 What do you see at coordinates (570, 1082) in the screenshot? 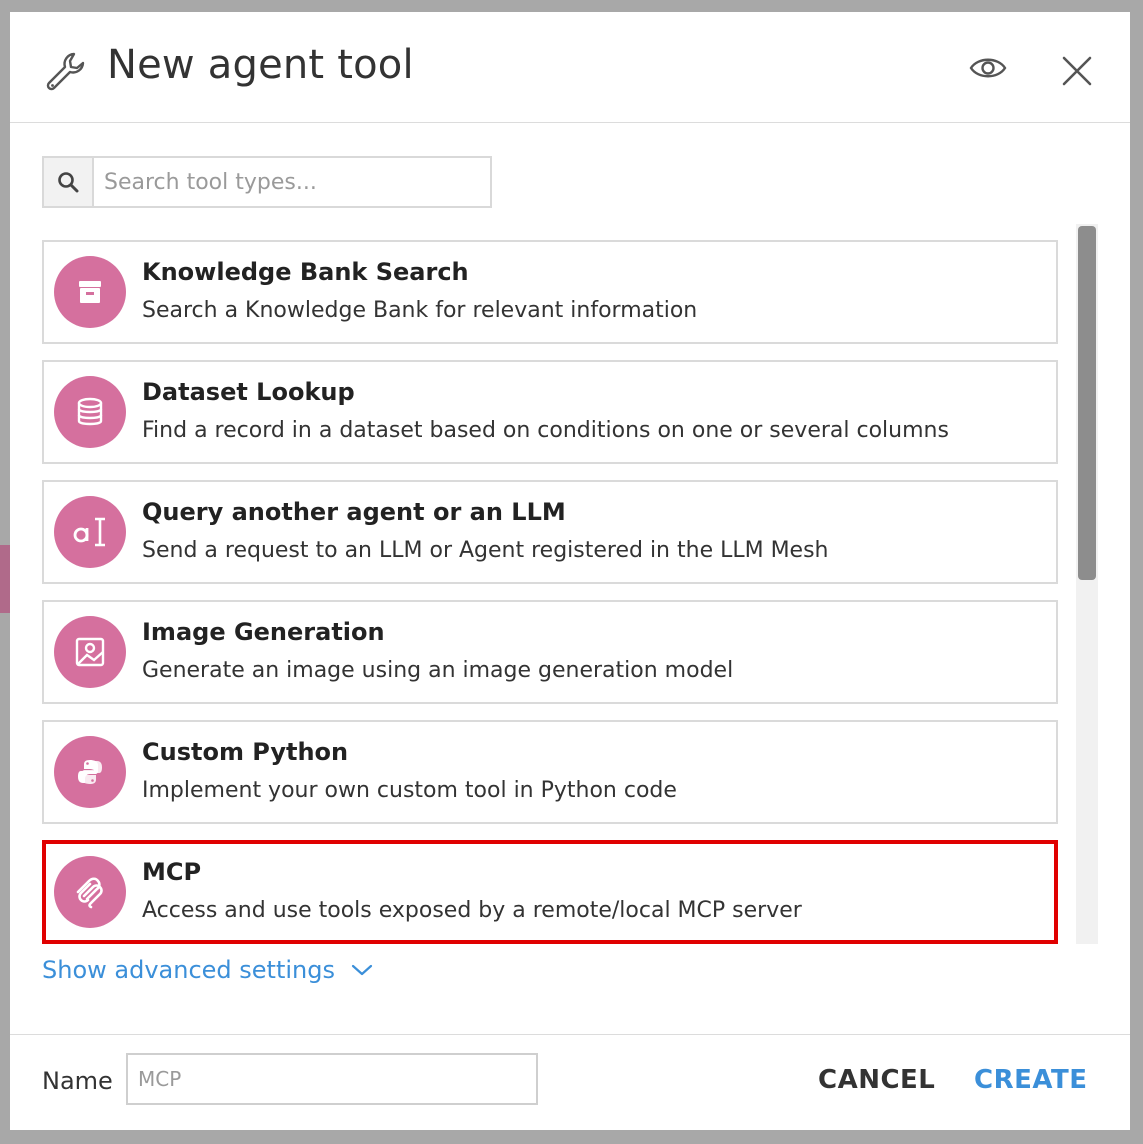
I see `dialog-footer: Name CANCEL CREATE` at bounding box center [570, 1082].